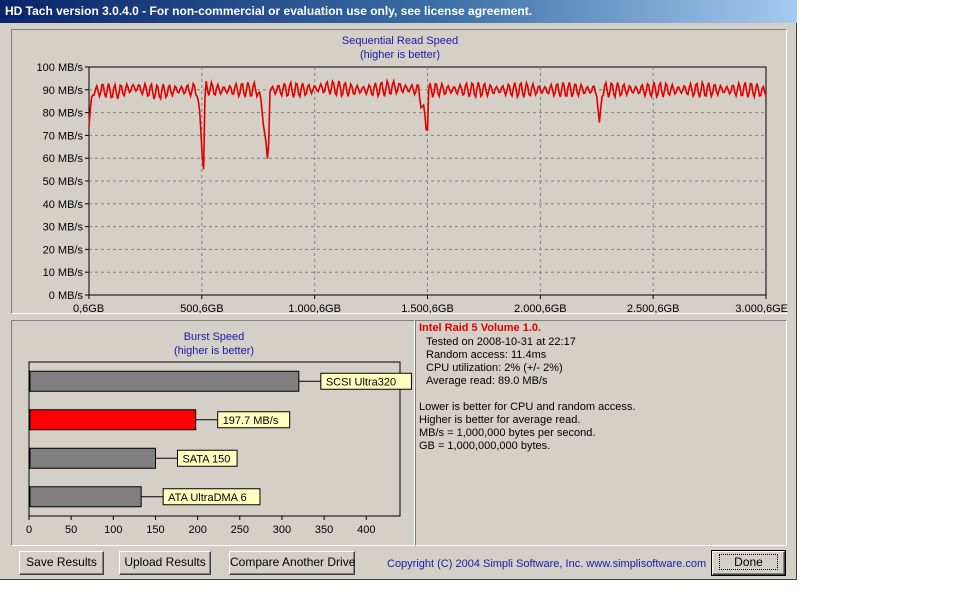 Image resolution: width=960 pixels, height=600 pixels. I want to click on read-x-tick-label: 0,6GB, so click(88, 309).